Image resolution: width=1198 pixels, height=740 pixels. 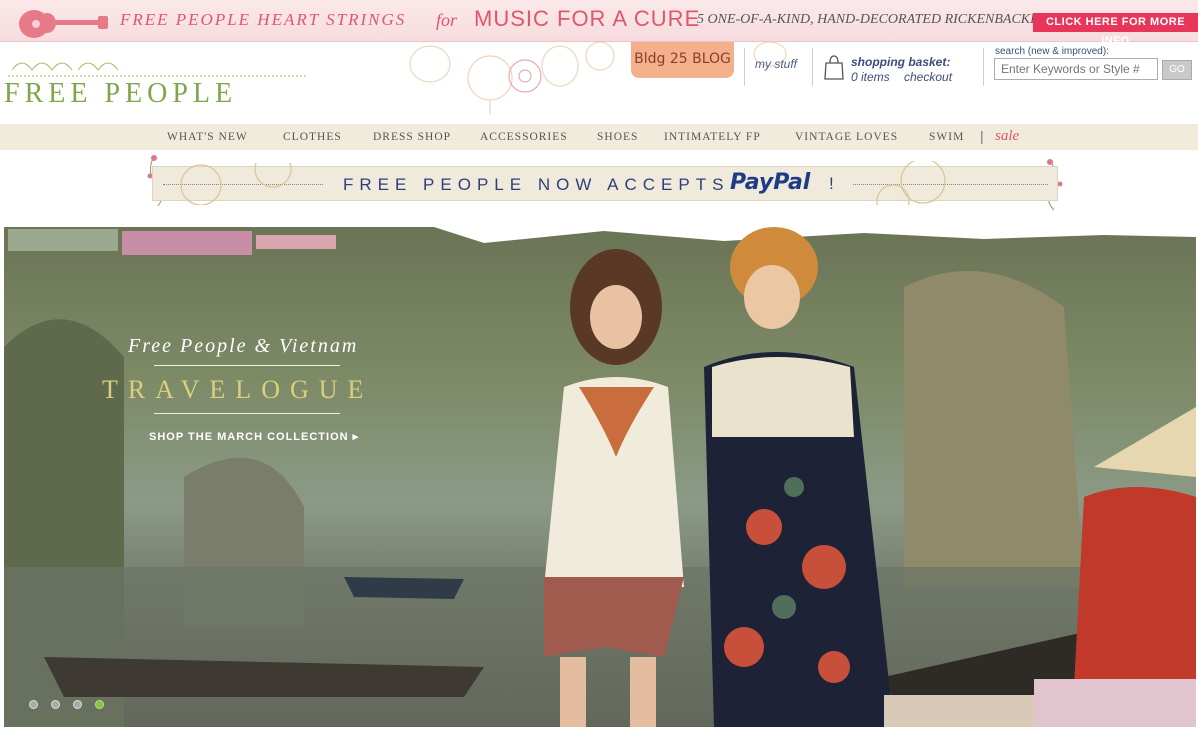 I want to click on nav-shoes: SHOES, so click(x=617, y=137).